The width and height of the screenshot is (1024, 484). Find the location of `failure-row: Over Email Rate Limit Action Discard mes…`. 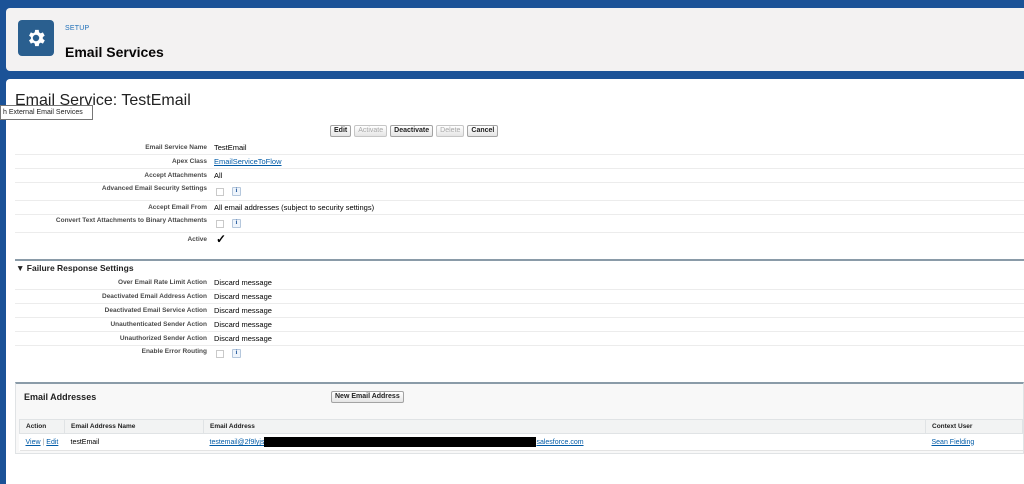

failure-row: Over Email Rate Limit Action Discard mes… is located at coordinates (519, 283).